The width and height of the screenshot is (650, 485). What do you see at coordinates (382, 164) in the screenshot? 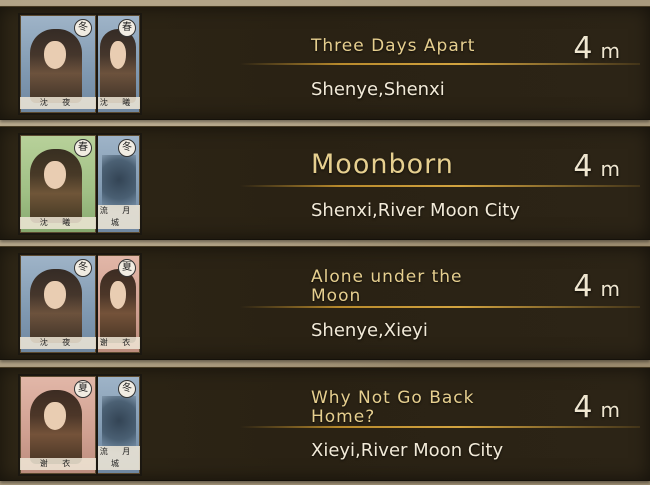
I see `story-title: Moonborn` at bounding box center [382, 164].